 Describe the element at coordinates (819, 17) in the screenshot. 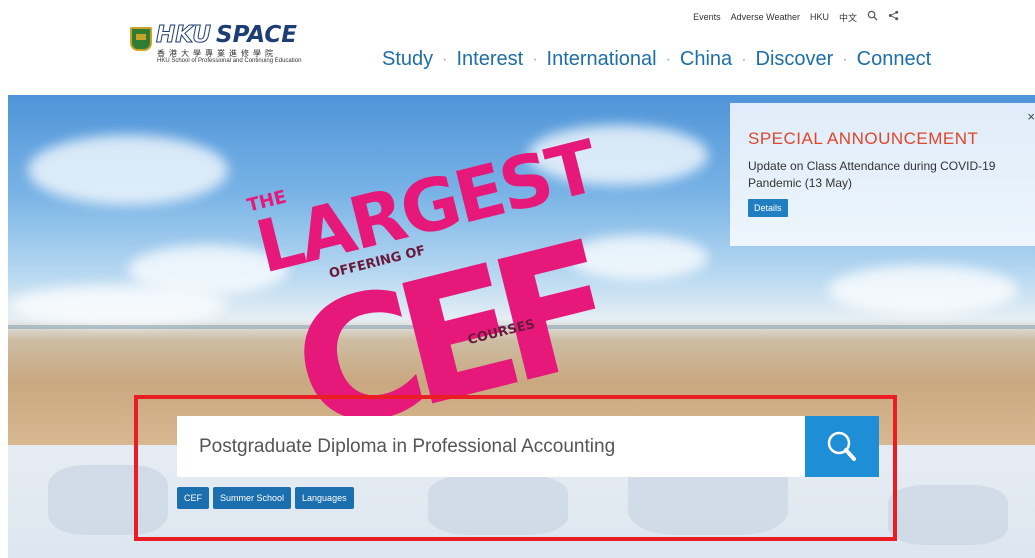

I see `util-link-hku: HKU` at that location.